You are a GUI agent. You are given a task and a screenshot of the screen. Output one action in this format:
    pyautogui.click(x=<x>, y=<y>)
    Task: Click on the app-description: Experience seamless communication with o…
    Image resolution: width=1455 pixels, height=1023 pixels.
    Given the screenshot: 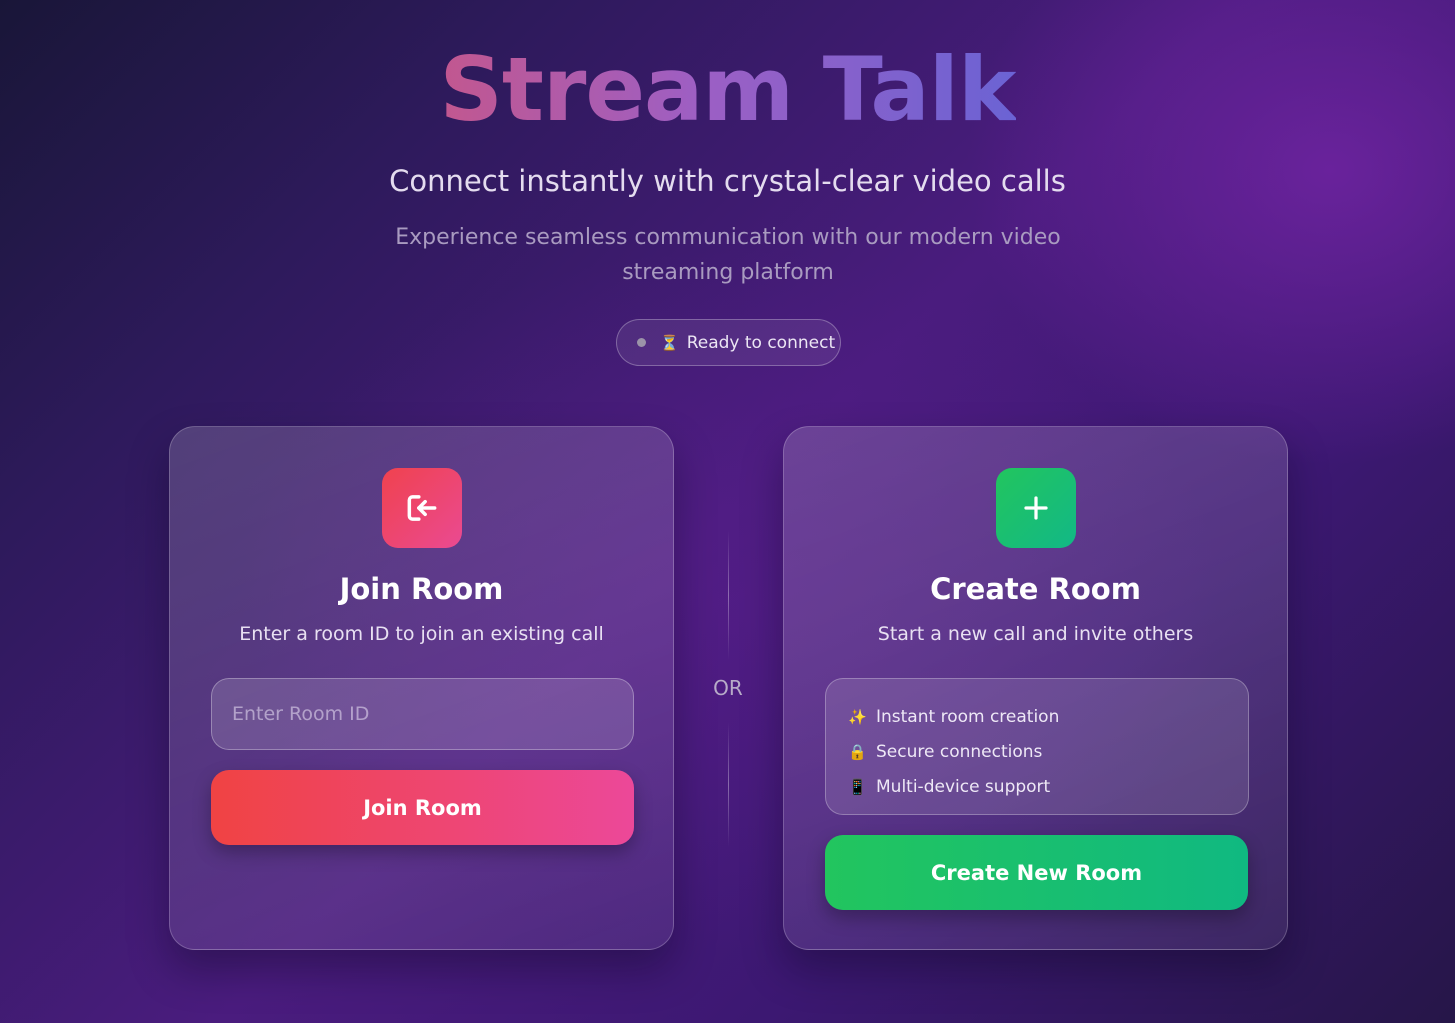 What is the action you would take?
    pyautogui.click(x=728, y=255)
    